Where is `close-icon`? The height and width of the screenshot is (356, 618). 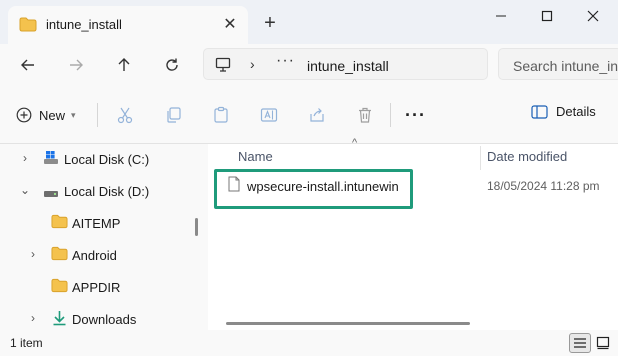
close-icon is located at coordinates (593, 16).